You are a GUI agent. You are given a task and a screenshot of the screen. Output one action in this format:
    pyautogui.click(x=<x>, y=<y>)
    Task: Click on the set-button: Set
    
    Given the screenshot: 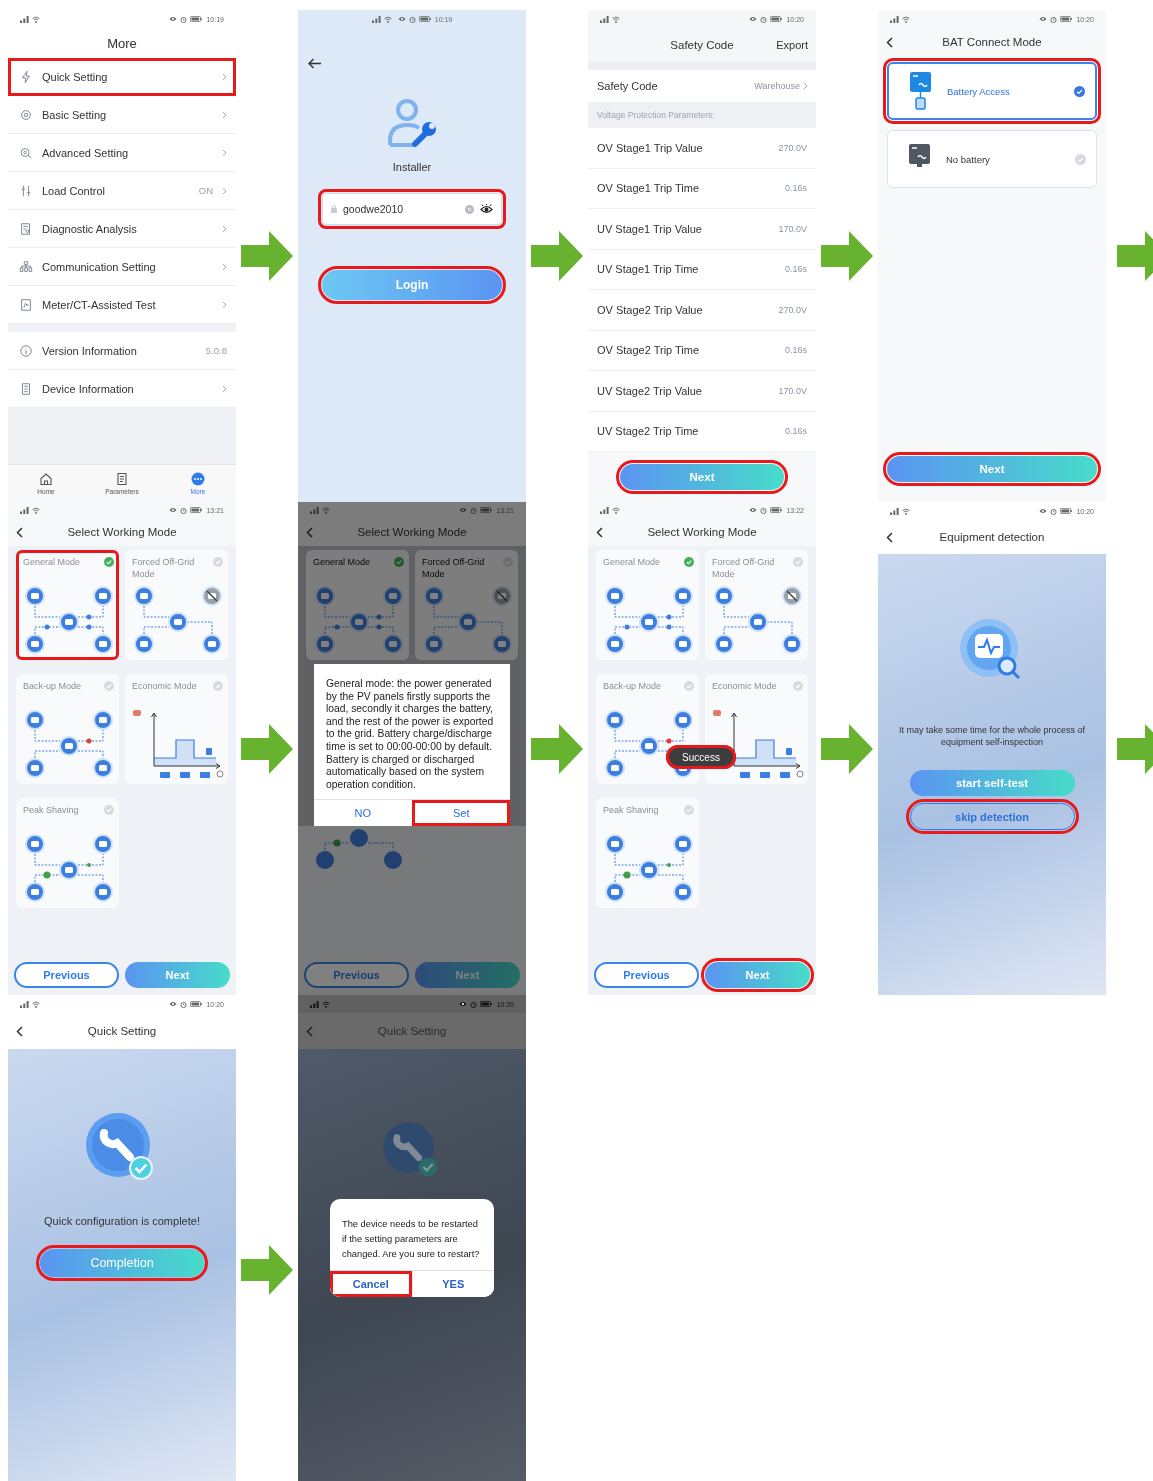 What is the action you would take?
    pyautogui.click(x=460, y=813)
    